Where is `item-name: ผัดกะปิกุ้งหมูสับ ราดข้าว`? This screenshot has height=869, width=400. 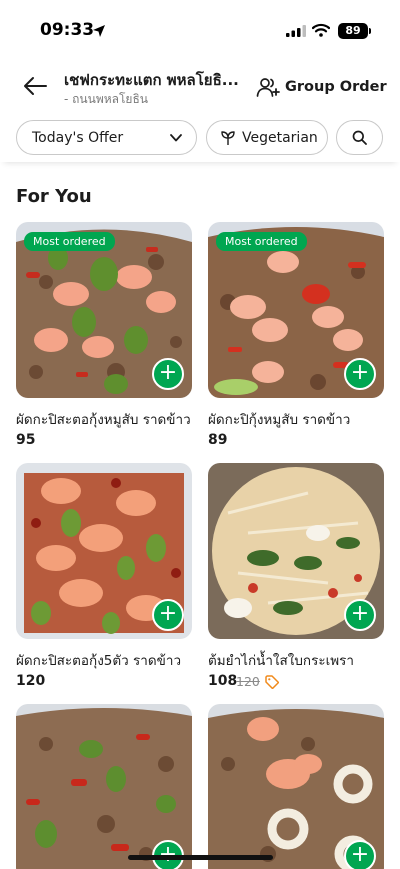
item-name: ผัดกะปิกุ้งหมูสับ ราดข้าว is located at coordinates (279, 420).